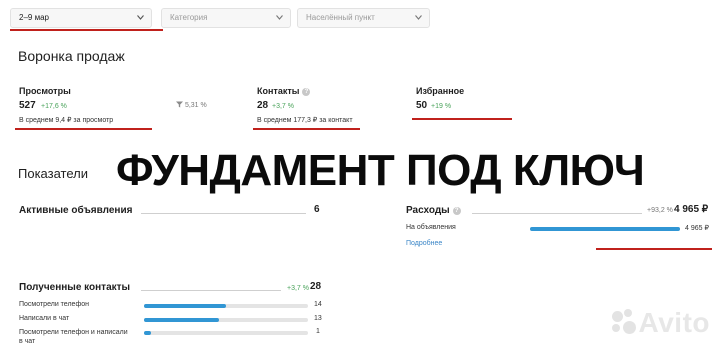  I want to click on contacts-delta: +3,7 %, so click(283, 106).